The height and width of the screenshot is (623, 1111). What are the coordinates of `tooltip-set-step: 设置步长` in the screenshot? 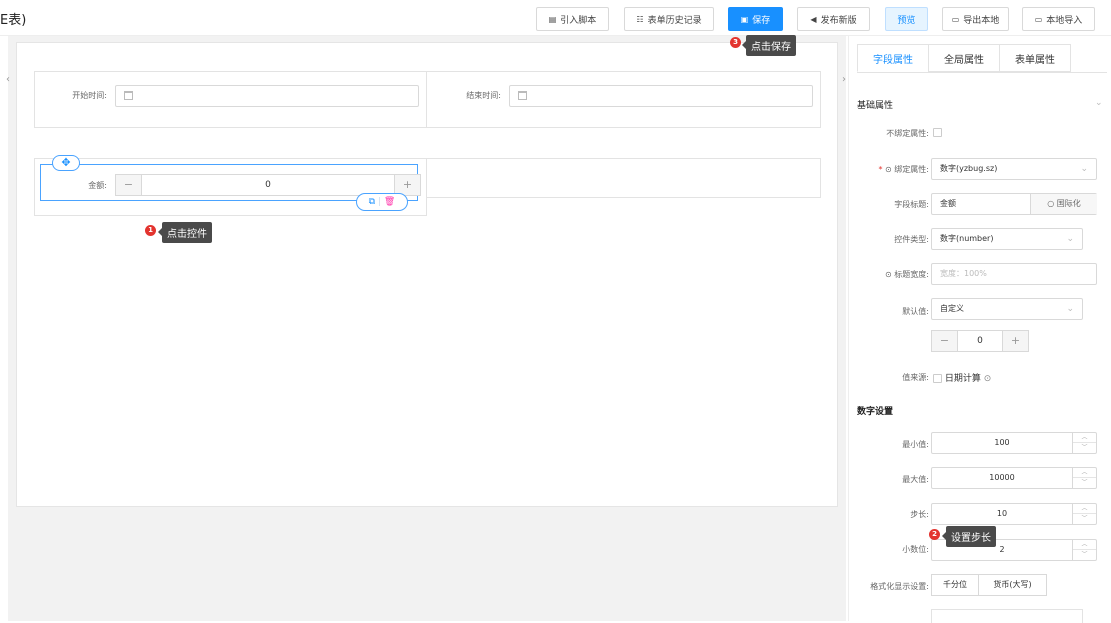 It's located at (969, 536).